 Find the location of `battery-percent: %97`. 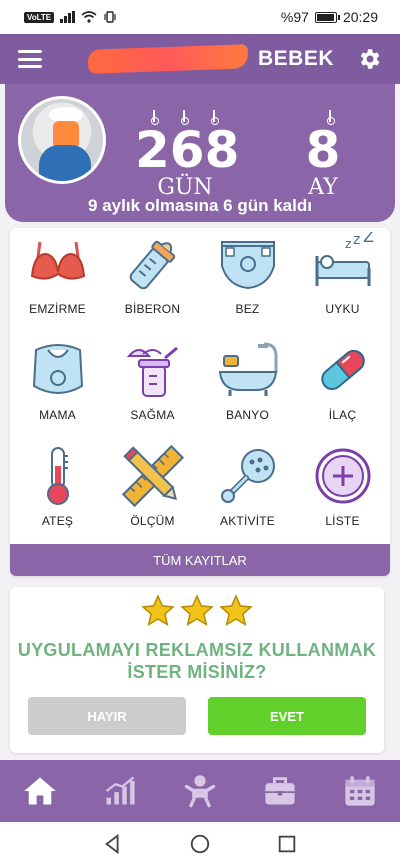

battery-percent: %97 is located at coordinates (294, 17).